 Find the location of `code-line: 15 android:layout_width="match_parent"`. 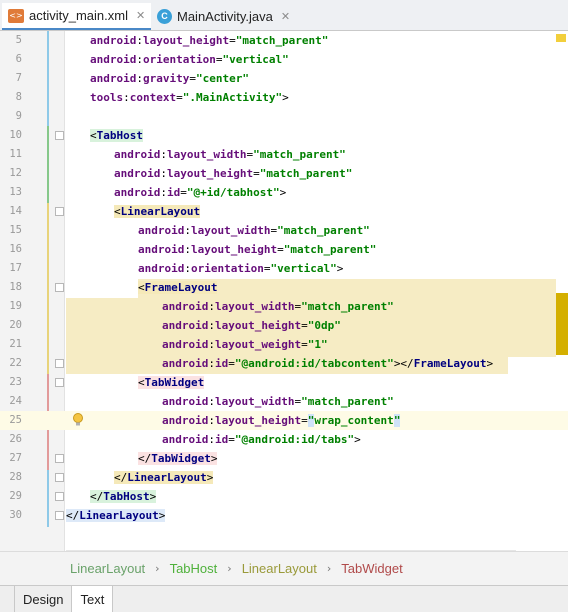

code-line: 15 android:layout_width="match_parent" is located at coordinates (189, 230).